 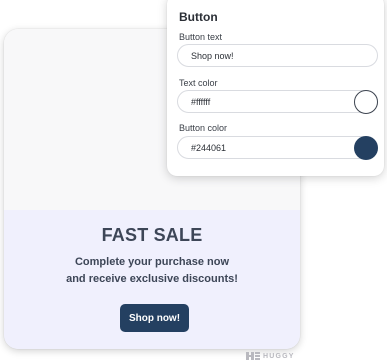 I want to click on button-color-input: #244061, so click(x=277, y=147).